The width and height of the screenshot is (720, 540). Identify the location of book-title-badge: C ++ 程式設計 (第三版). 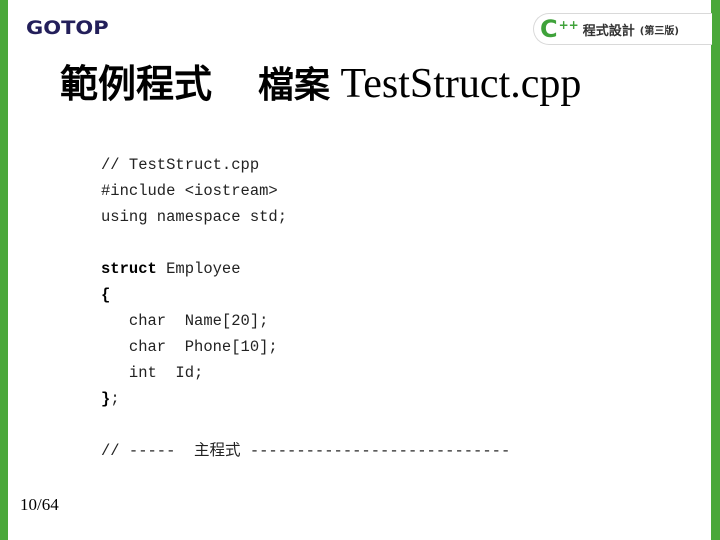
(622, 29).